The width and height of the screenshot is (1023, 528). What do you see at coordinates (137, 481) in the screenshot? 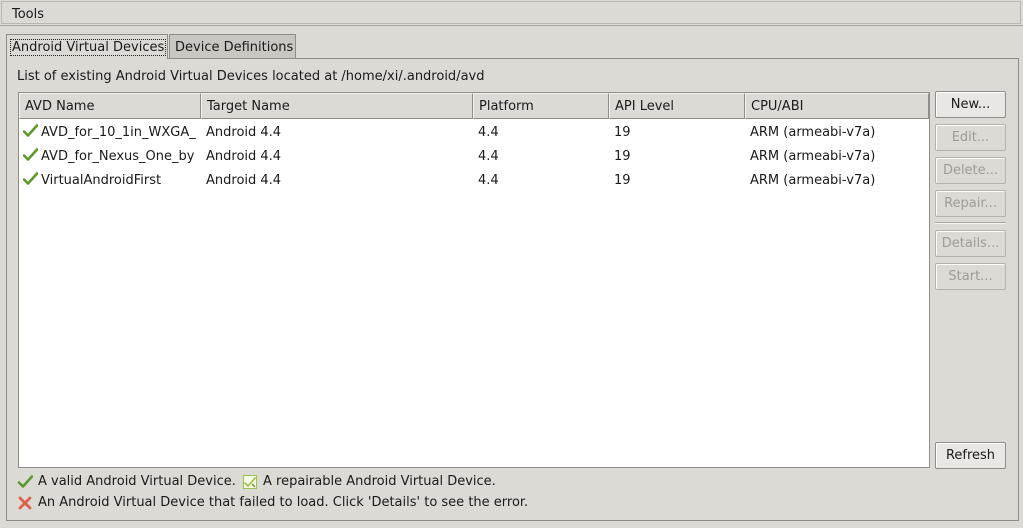
I see `legend-valid-text: A valid Android Virtual Device.` at bounding box center [137, 481].